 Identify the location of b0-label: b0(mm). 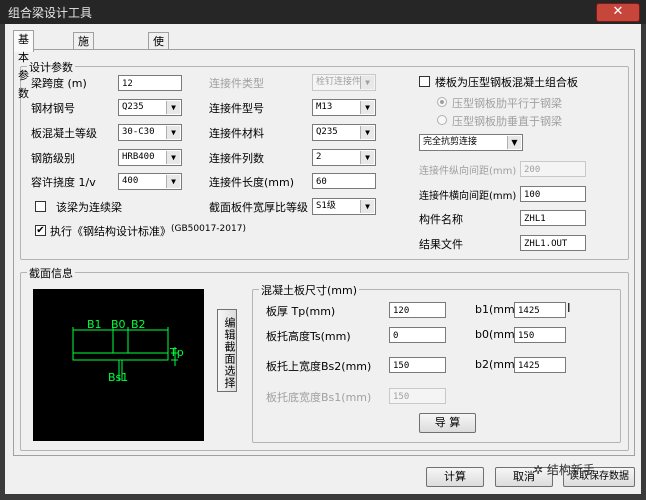
(497, 334).